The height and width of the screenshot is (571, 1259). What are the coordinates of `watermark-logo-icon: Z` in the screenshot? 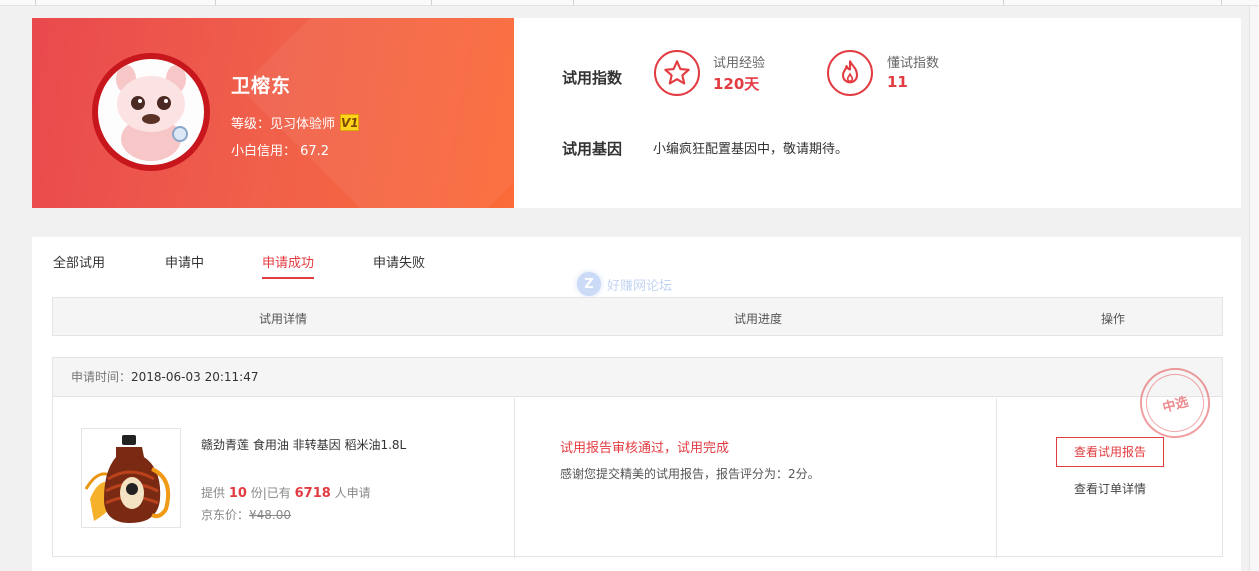 It's located at (589, 284).